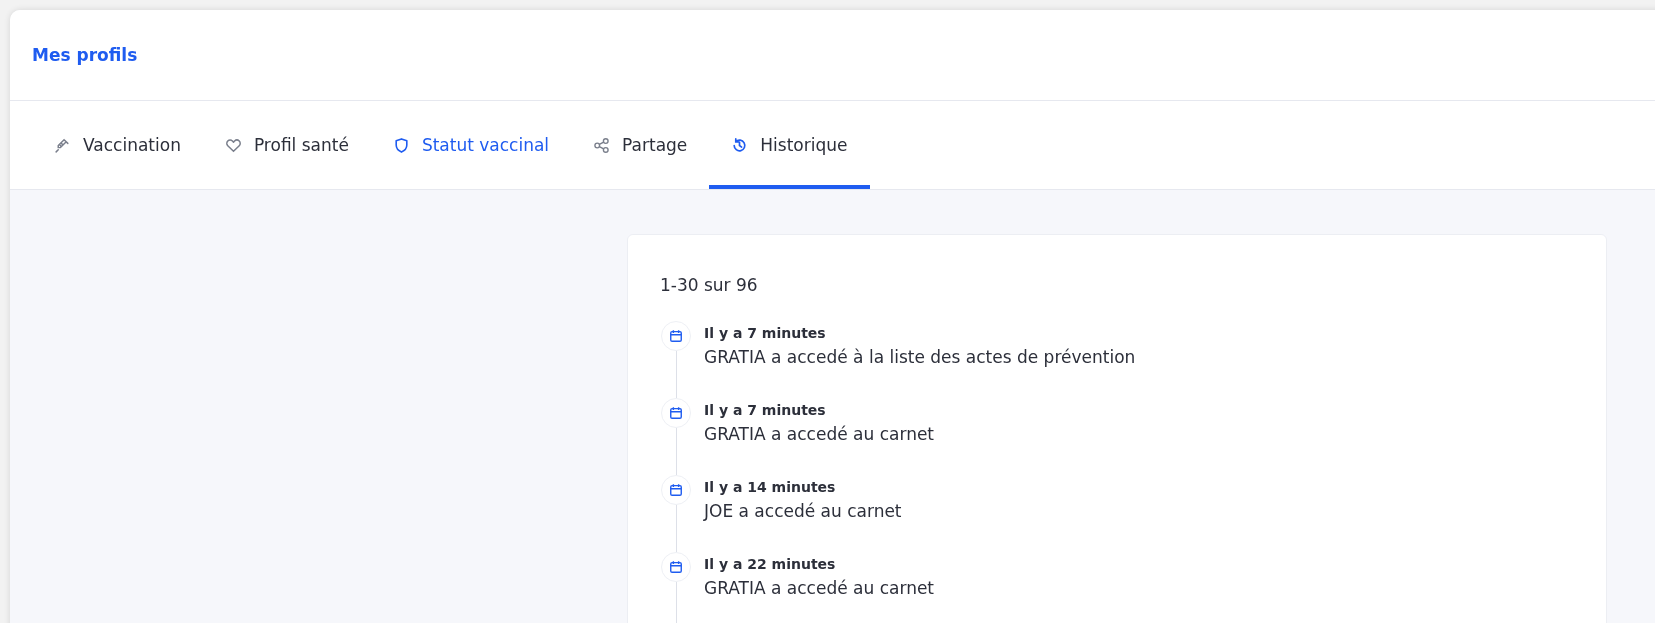  What do you see at coordinates (789, 145) in the screenshot?
I see `tab: Historique` at bounding box center [789, 145].